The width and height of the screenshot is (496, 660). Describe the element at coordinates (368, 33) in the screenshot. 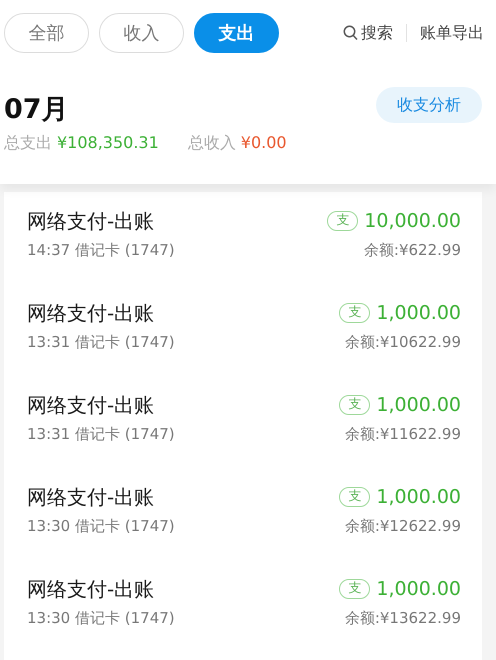

I see `search-button: 搜索` at that location.